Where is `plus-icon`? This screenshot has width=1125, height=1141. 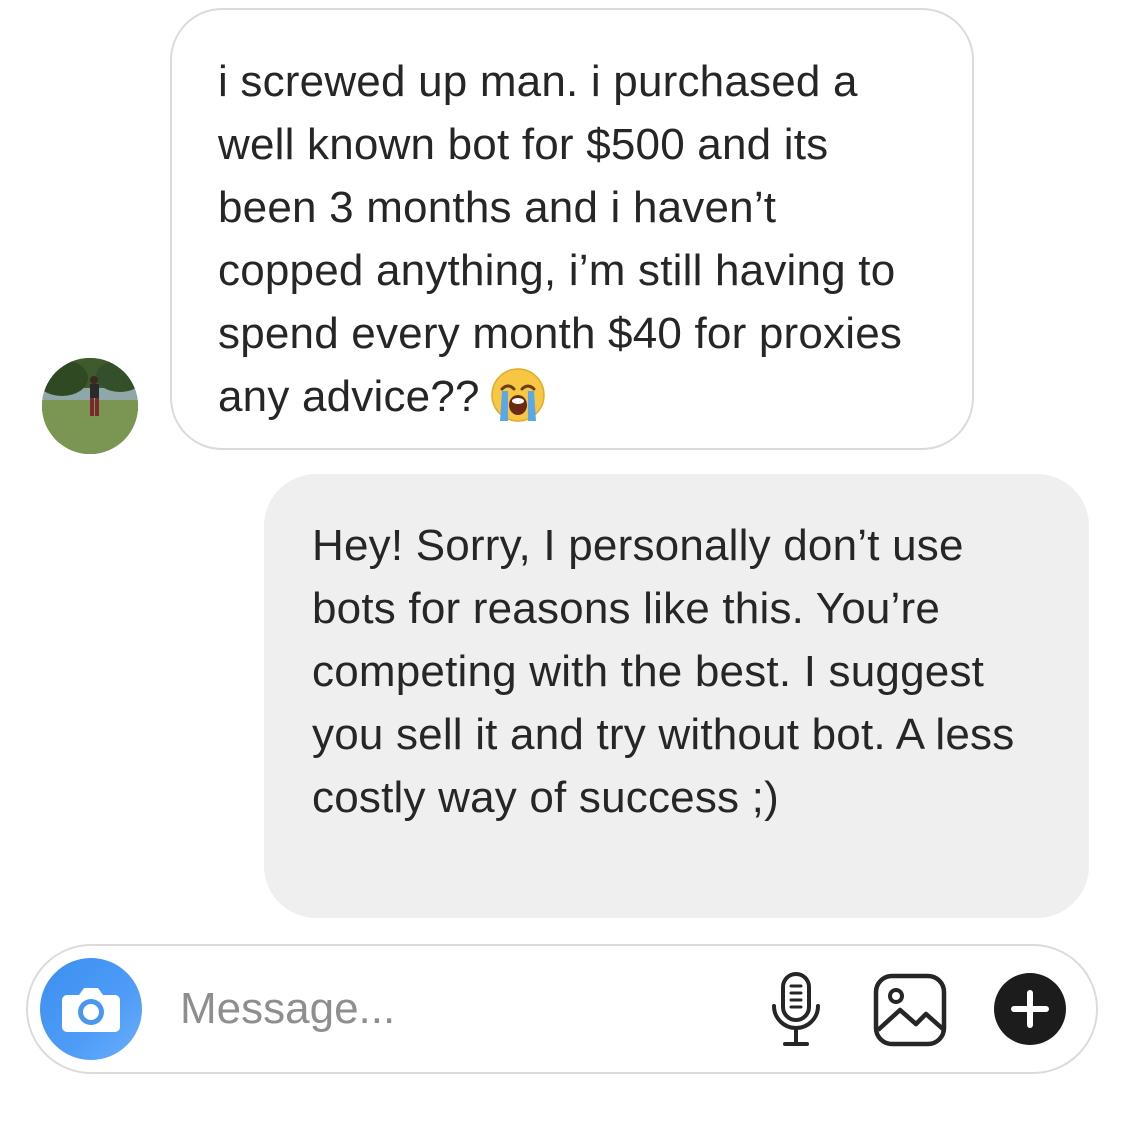 plus-icon is located at coordinates (1030, 1009).